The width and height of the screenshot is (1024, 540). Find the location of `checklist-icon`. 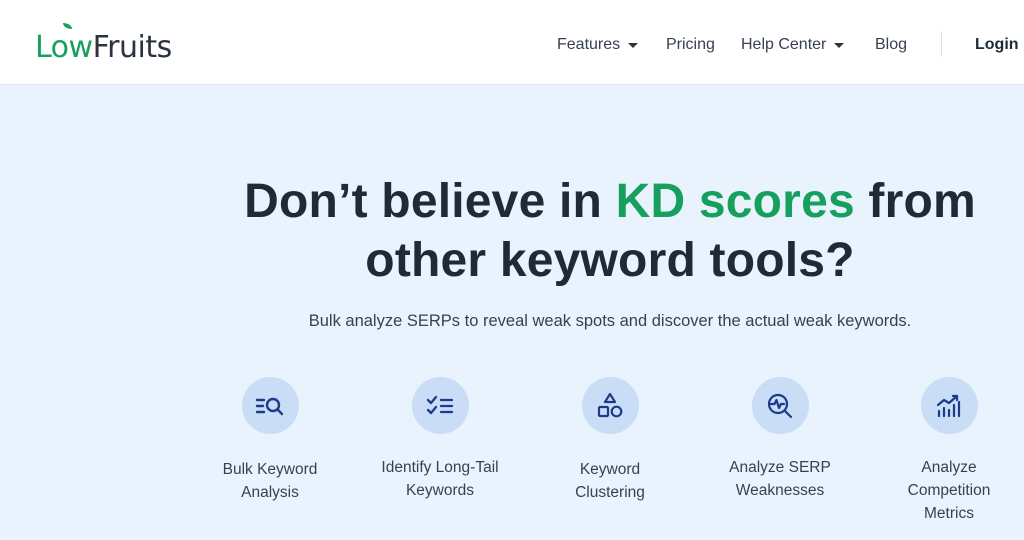

checklist-icon is located at coordinates (440, 404).